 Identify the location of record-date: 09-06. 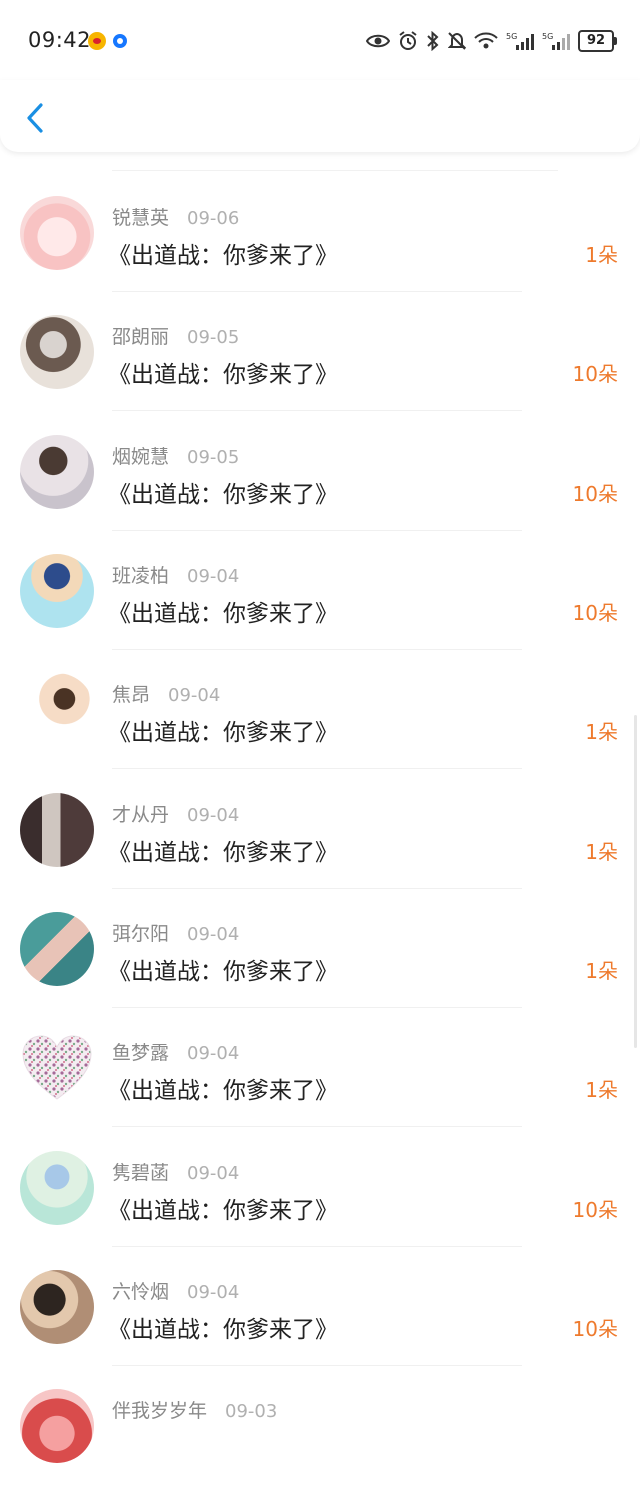
(213, 218).